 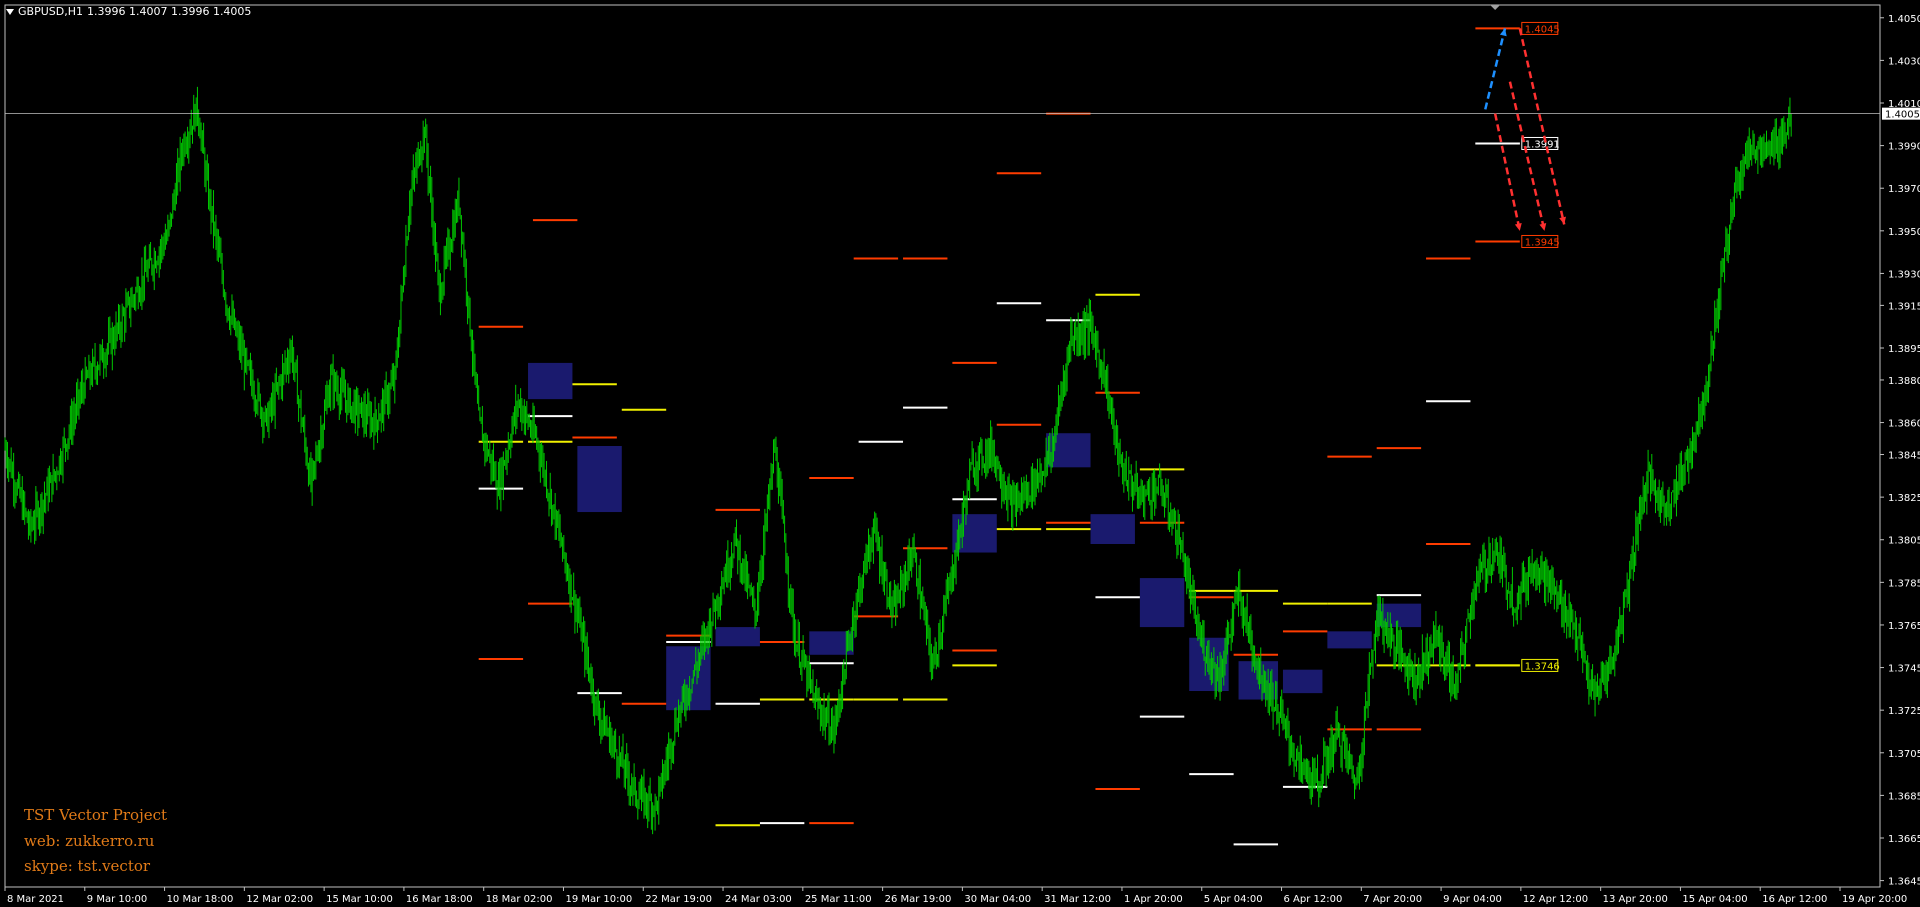 What do you see at coordinates (1904, 456) in the screenshot?
I see `price-axis-label: 1.3845` at bounding box center [1904, 456].